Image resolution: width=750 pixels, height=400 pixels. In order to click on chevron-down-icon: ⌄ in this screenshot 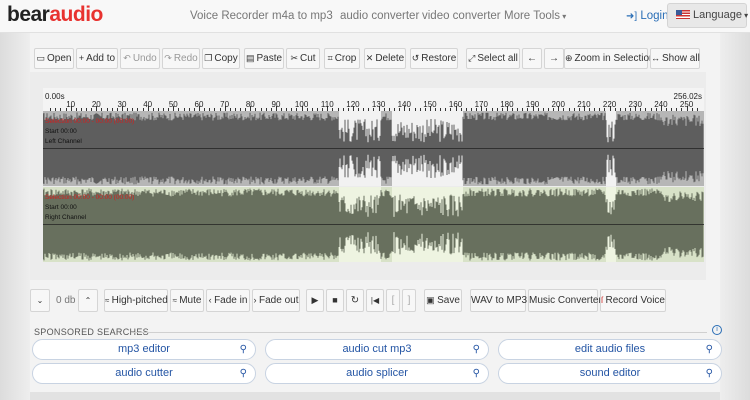, I will do `click(40, 300)`.